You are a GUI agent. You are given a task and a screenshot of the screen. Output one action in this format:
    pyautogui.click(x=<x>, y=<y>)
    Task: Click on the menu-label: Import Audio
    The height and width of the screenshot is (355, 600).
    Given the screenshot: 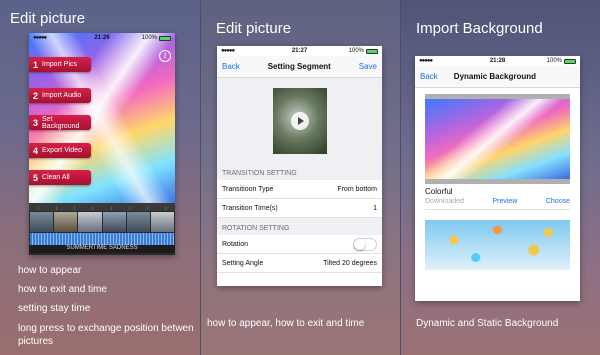 What is the action you would take?
    pyautogui.click(x=62, y=95)
    